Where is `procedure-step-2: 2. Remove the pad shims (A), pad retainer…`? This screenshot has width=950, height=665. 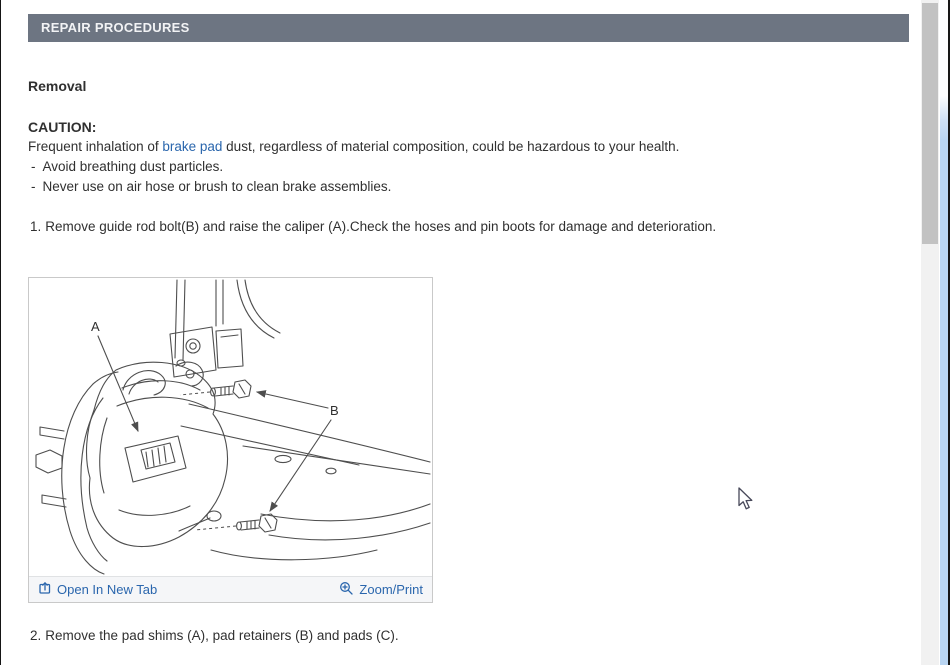
procedure-step-2: 2. Remove the pad shims (A), pad retainer… is located at coordinates (214, 636).